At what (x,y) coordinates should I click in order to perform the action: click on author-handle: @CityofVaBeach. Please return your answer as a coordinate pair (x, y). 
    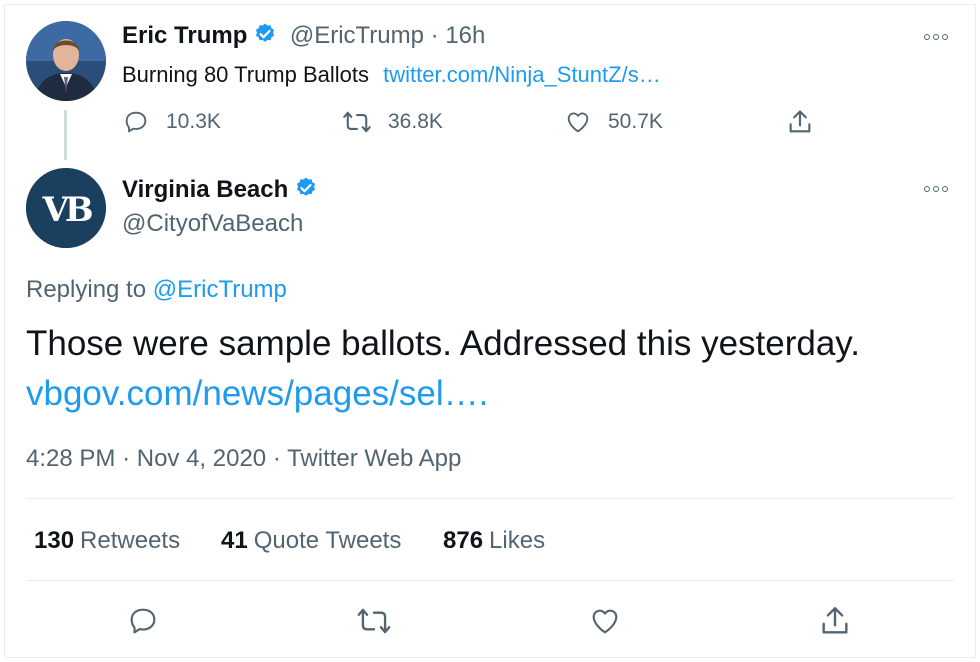
    Looking at the image, I should click on (212, 224).